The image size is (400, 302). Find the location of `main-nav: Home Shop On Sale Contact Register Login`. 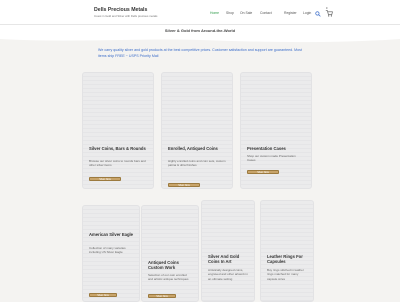

main-nav: Home Shop On Sale Contact Register Login is located at coordinates (290, 14).